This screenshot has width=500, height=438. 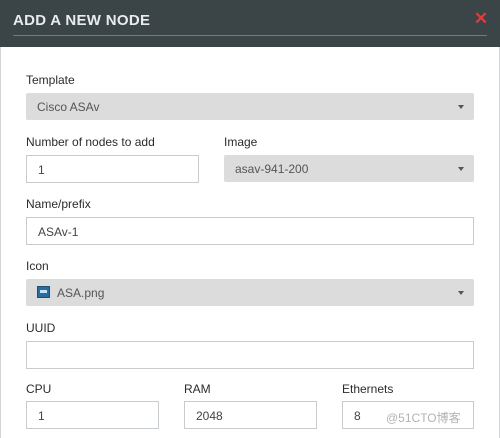 What do you see at coordinates (81, 293) in the screenshot?
I see `icon-value: ASA.png` at bounding box center [81, 293].